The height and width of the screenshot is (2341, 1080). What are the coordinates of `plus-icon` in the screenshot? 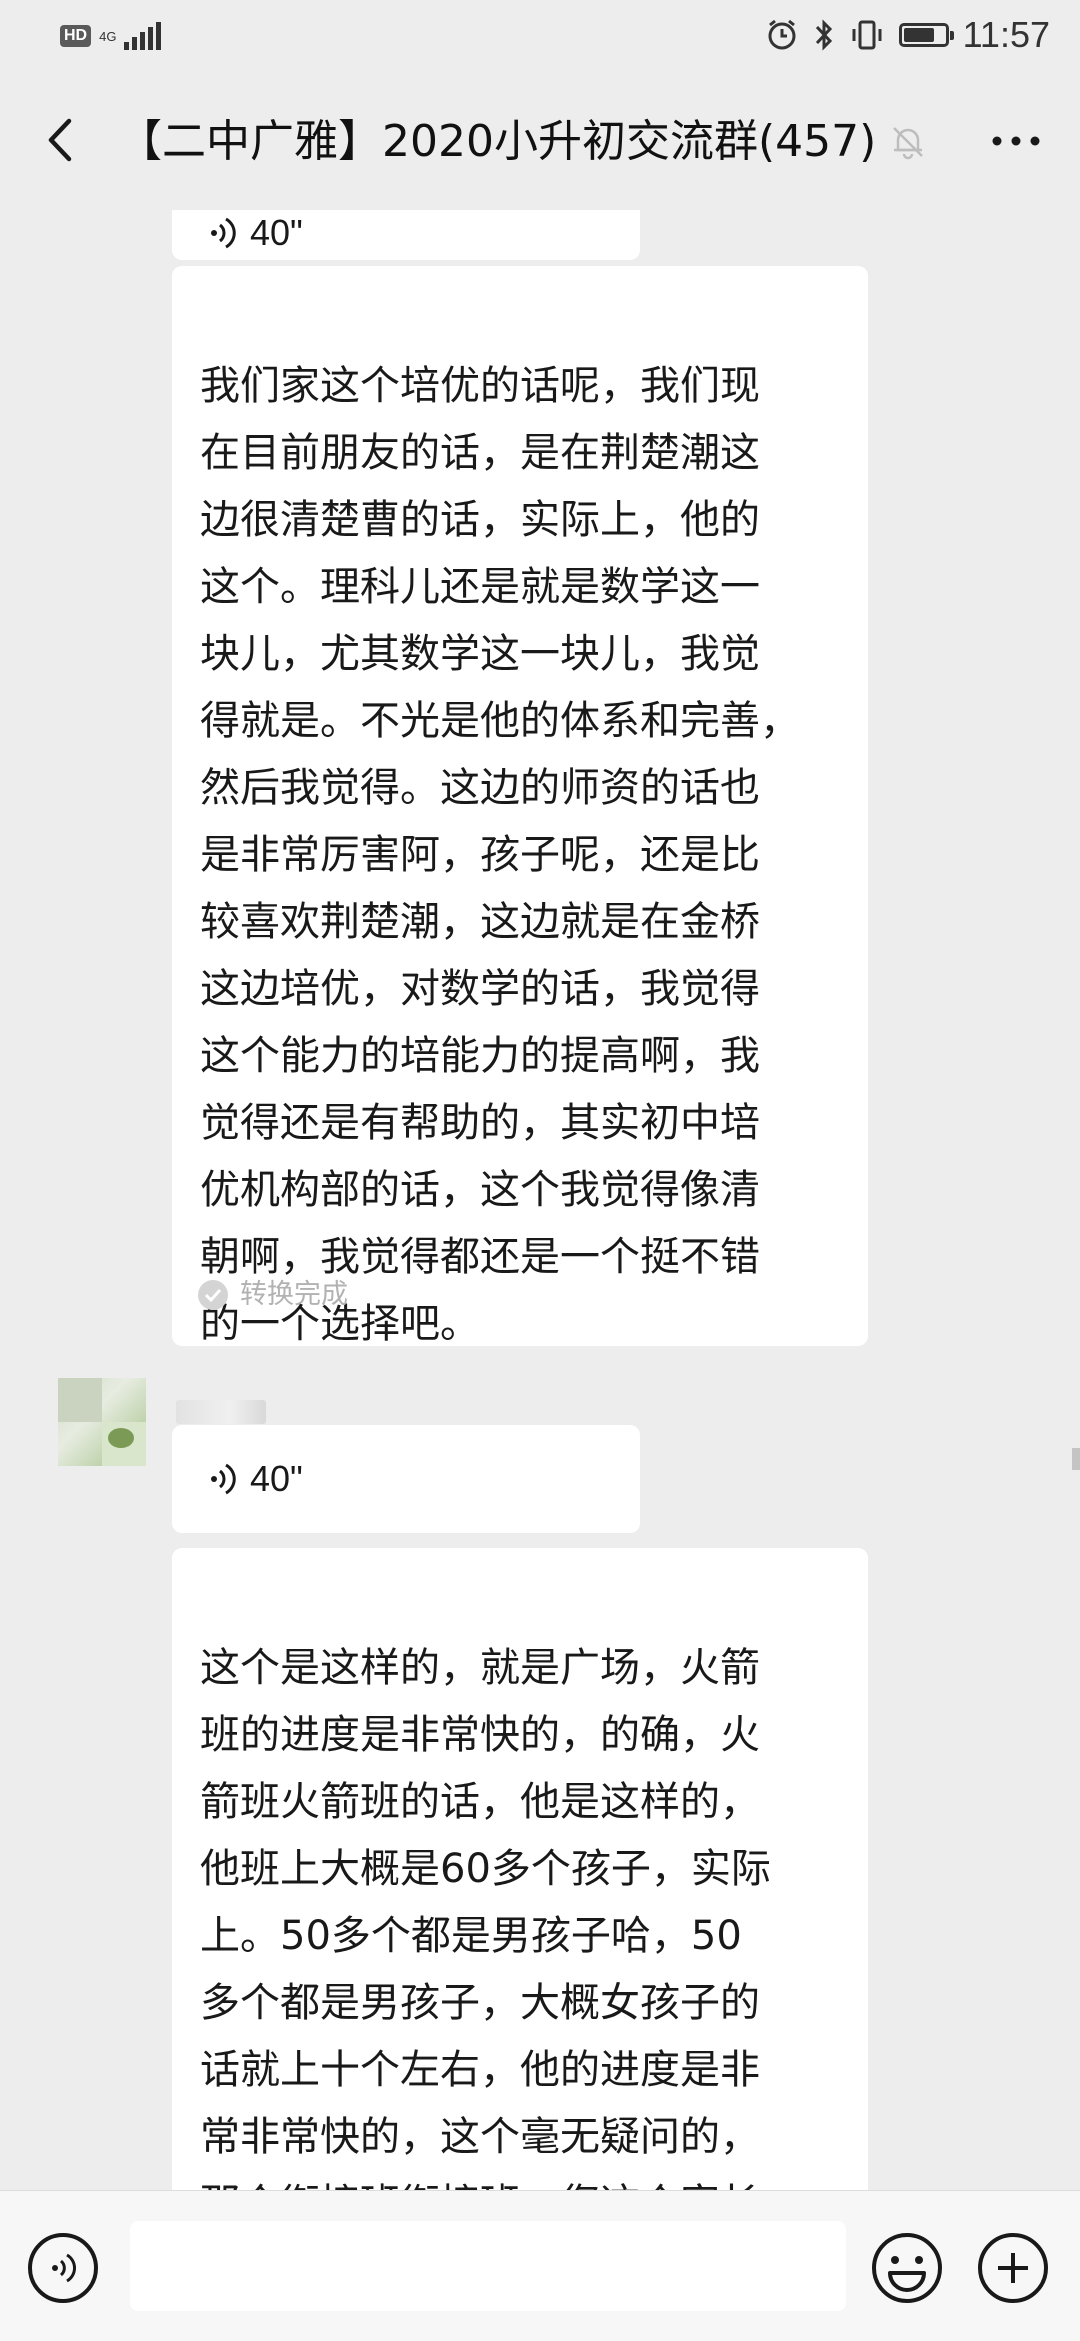 It's located at (1013, 2268).